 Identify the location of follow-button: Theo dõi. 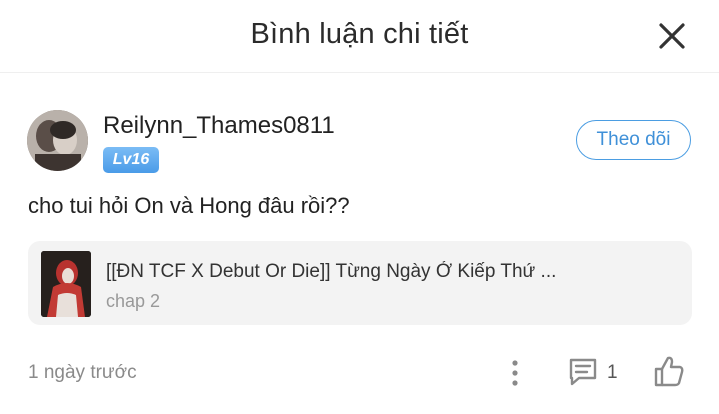
(633, 140).